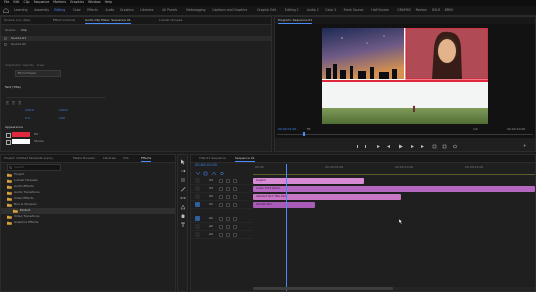  I want to click on work-area-bar, so click(394, 174).